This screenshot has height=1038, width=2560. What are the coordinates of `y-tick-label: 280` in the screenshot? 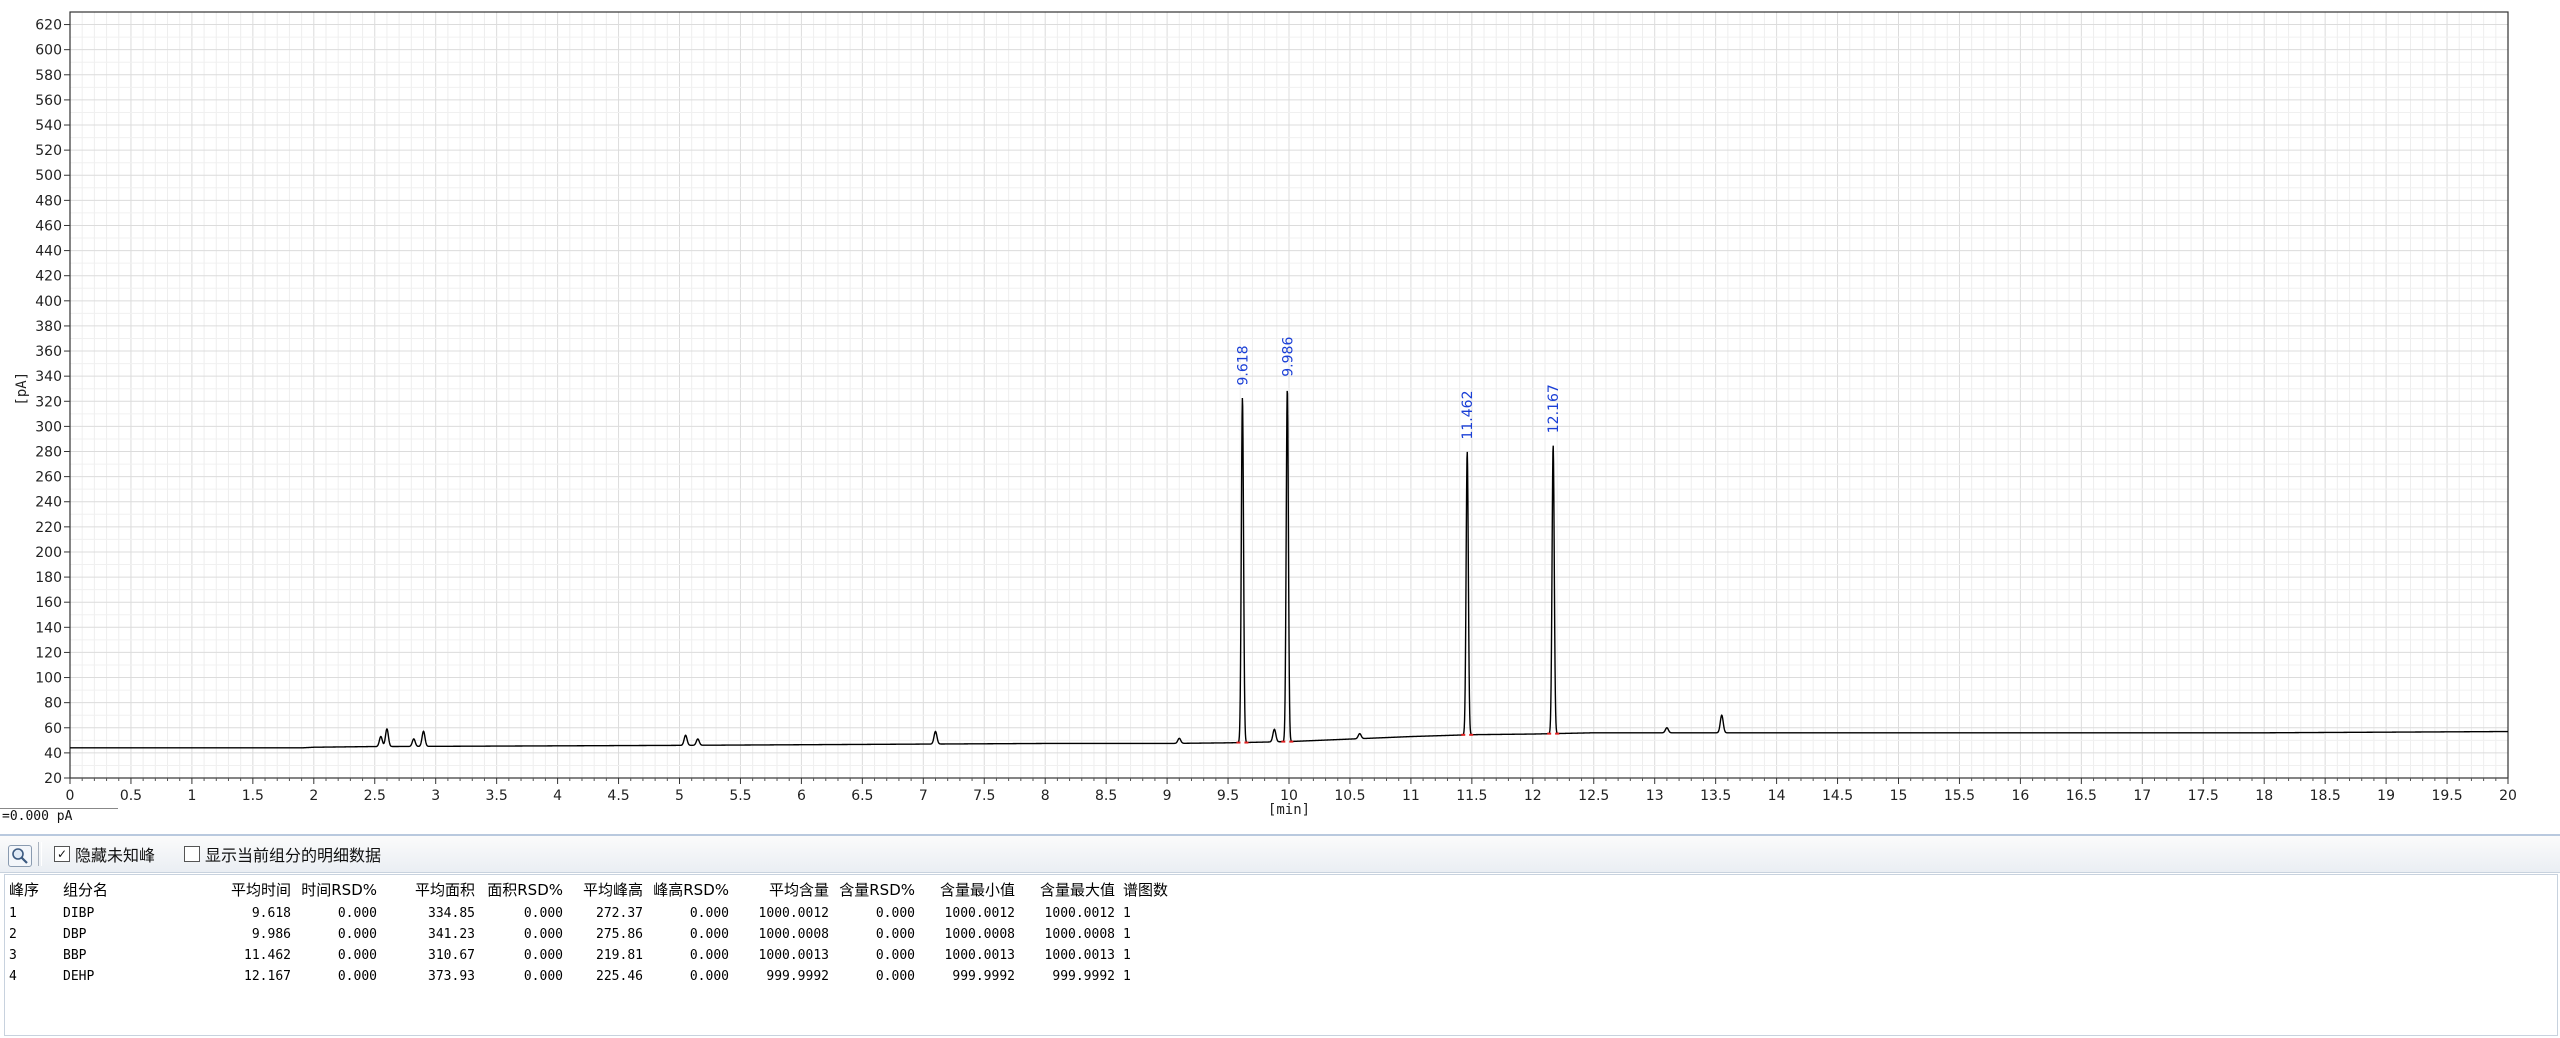 It's located at (48, 453).